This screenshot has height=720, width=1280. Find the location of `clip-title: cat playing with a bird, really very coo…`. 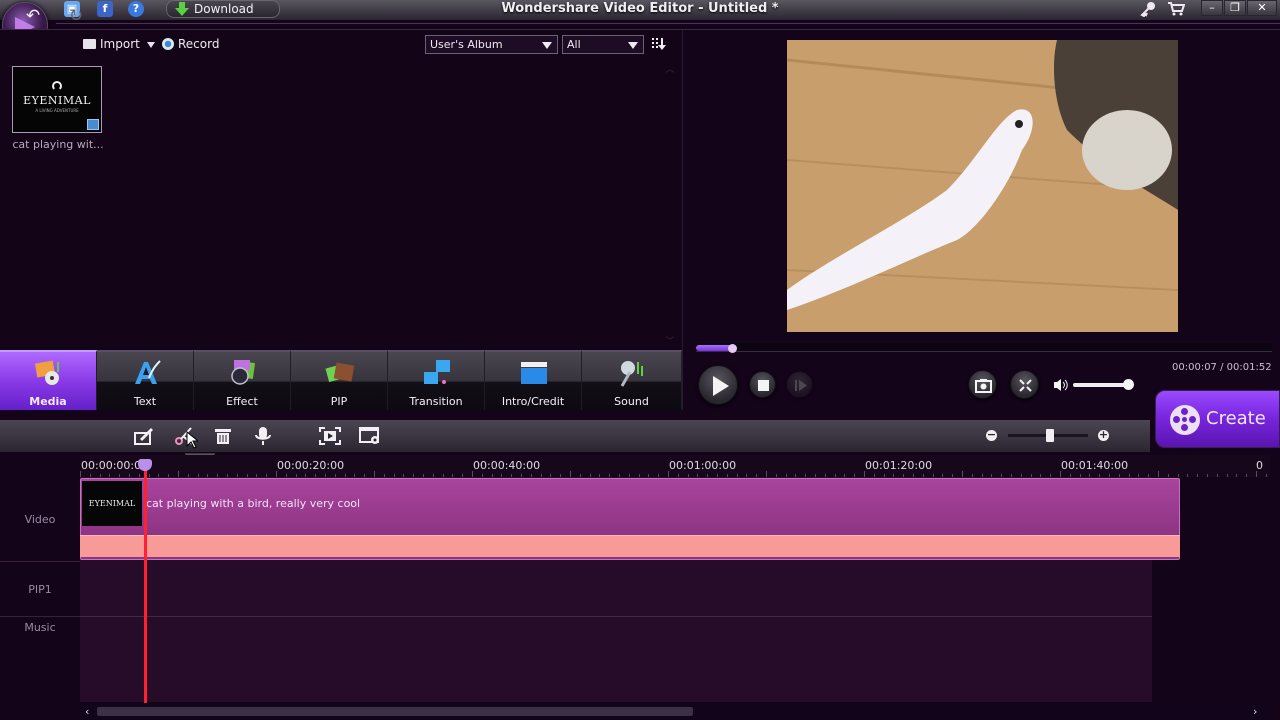

clip-title: cat playing with a bird, really very coo… is located at coordinates (253, 503).